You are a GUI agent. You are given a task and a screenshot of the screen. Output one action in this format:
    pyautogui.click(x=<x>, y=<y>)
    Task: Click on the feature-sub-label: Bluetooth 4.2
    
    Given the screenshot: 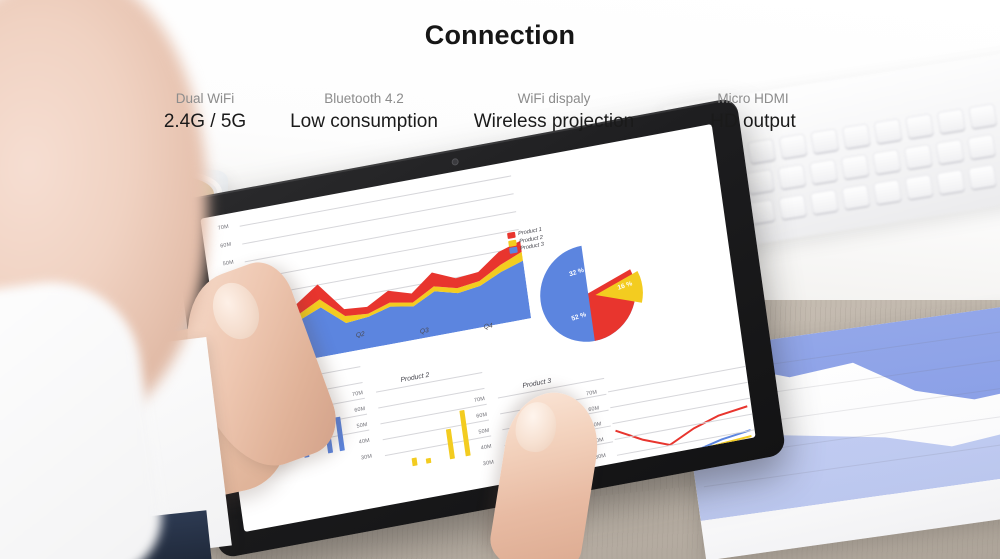 What is the action you would take?
    pyautogui.click(x=364, y=98)
    